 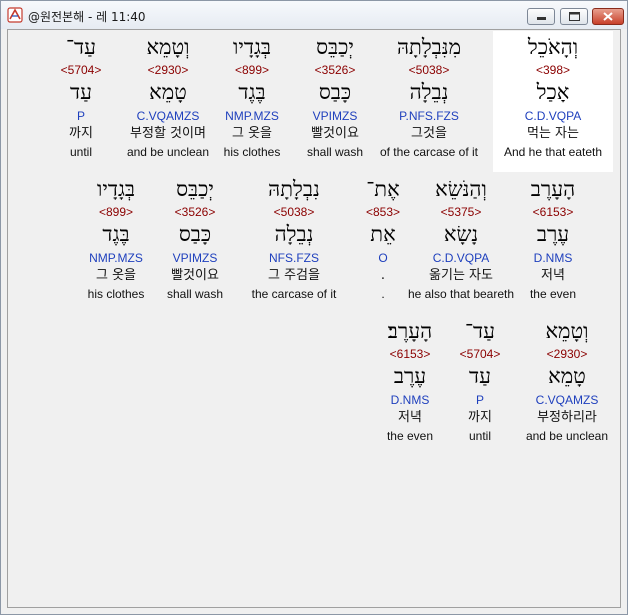 I want to click on hebrew-word: וְהָאֹכֵל, so click(x=553, y=47).